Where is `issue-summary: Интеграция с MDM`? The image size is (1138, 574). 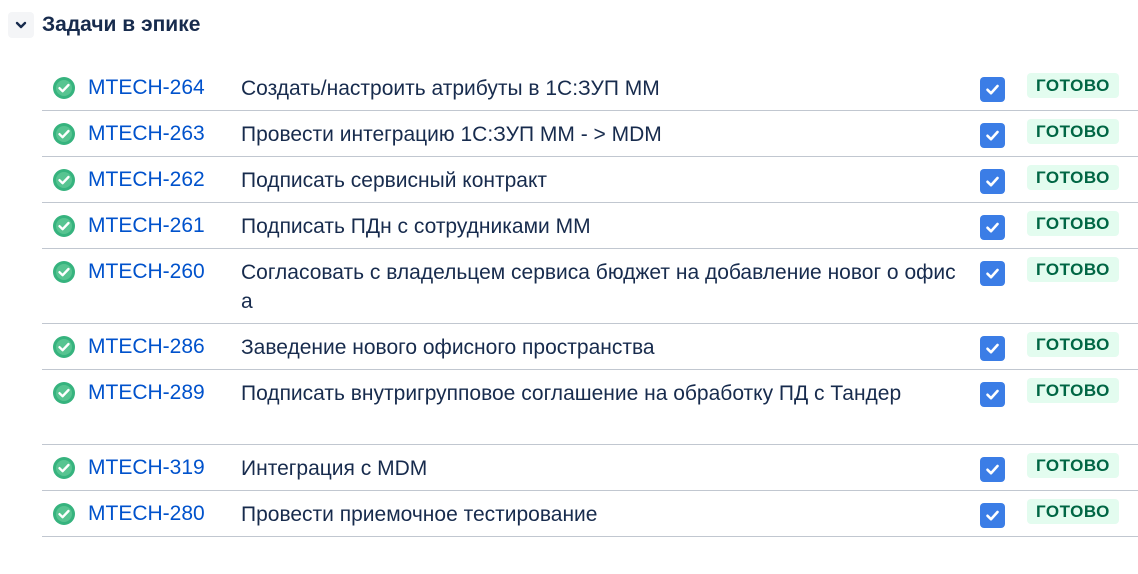 issue-summary: Интеграция с MDM is located at coordinates (334, 468).